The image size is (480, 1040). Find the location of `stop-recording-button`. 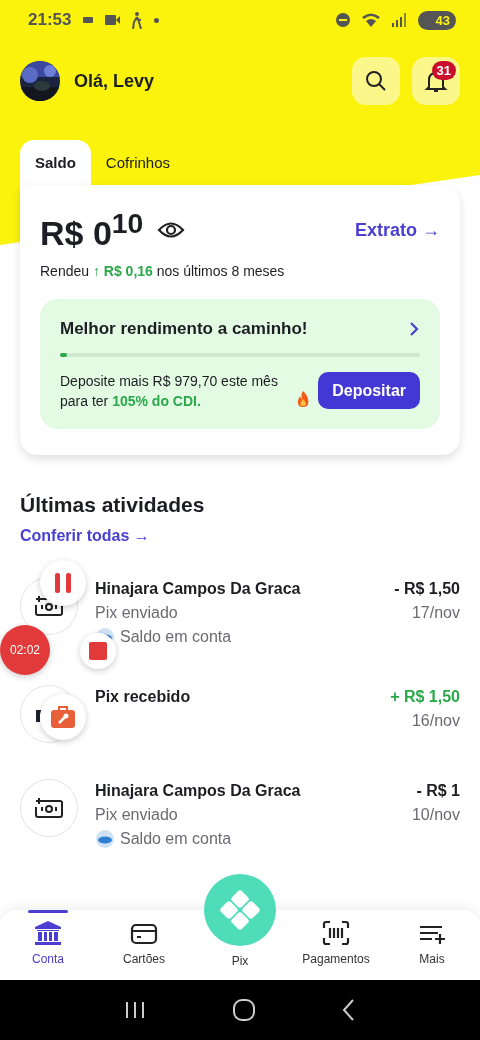

stop-recording-button is located at coordinates (98, 651).